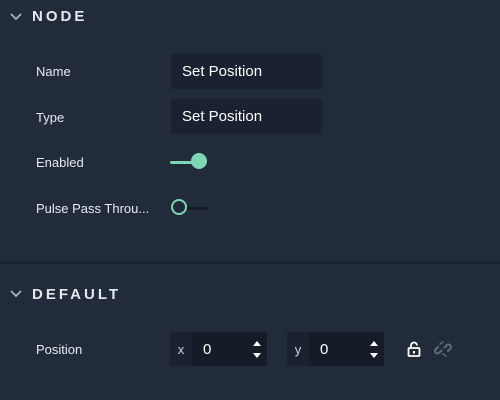 This screenshot has width=500, height=400. I want to click on section-divider, so click(250, 263).